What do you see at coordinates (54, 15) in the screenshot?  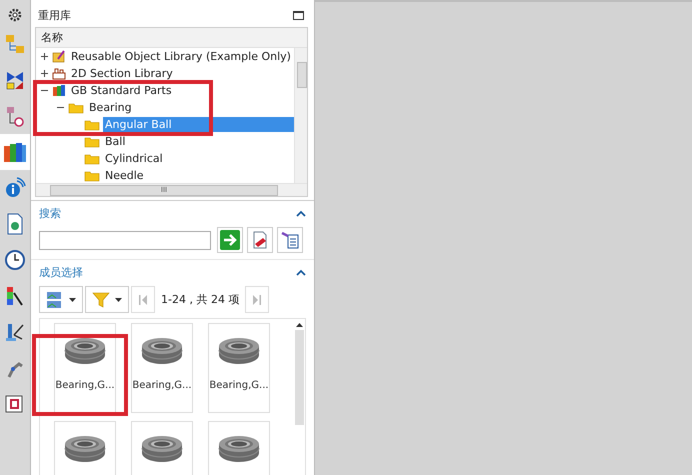 I see `panel-title: 重用库` at bounding box center [54, 15].